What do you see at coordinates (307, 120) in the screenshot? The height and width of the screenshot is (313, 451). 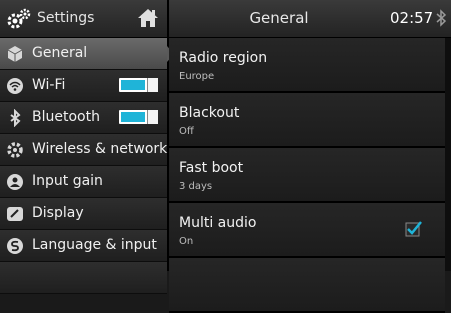 I see `setting-row-blackout: Blackout Off` at bounding box center [307, 120].